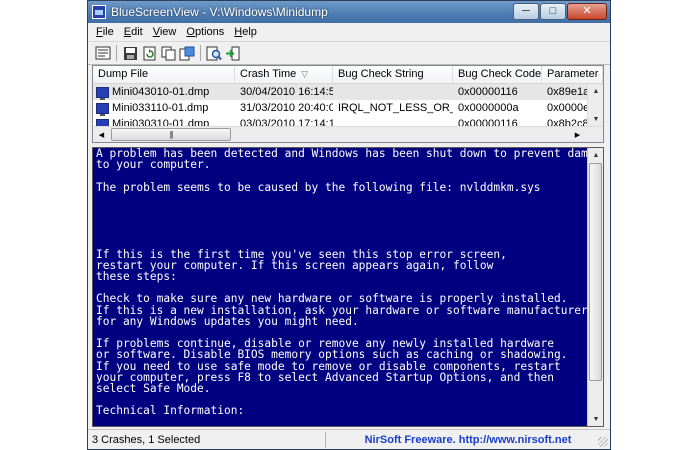  Describe the element at coordinates (161, 92) in the screenshot. I see `dump-file-name: Mini043010-01.dmp` at that location.